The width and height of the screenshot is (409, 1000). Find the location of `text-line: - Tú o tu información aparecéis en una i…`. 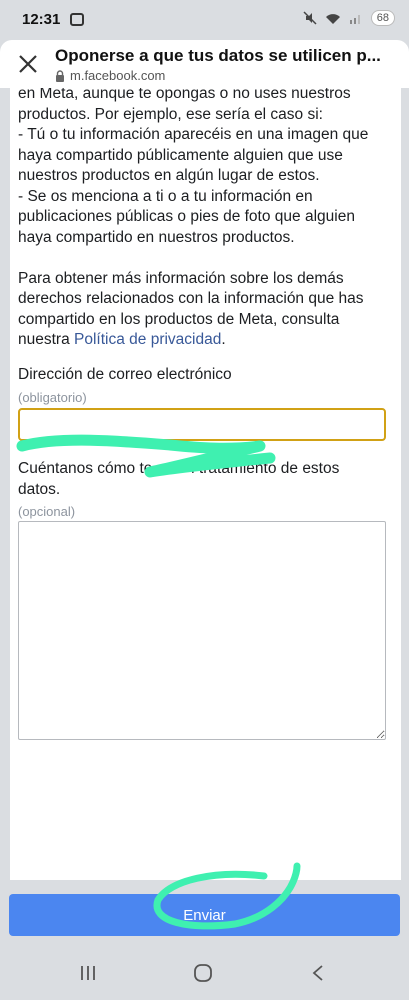

text-line: - Tú o tu información aparecéis en una i… is located at coordinates (193, 134).